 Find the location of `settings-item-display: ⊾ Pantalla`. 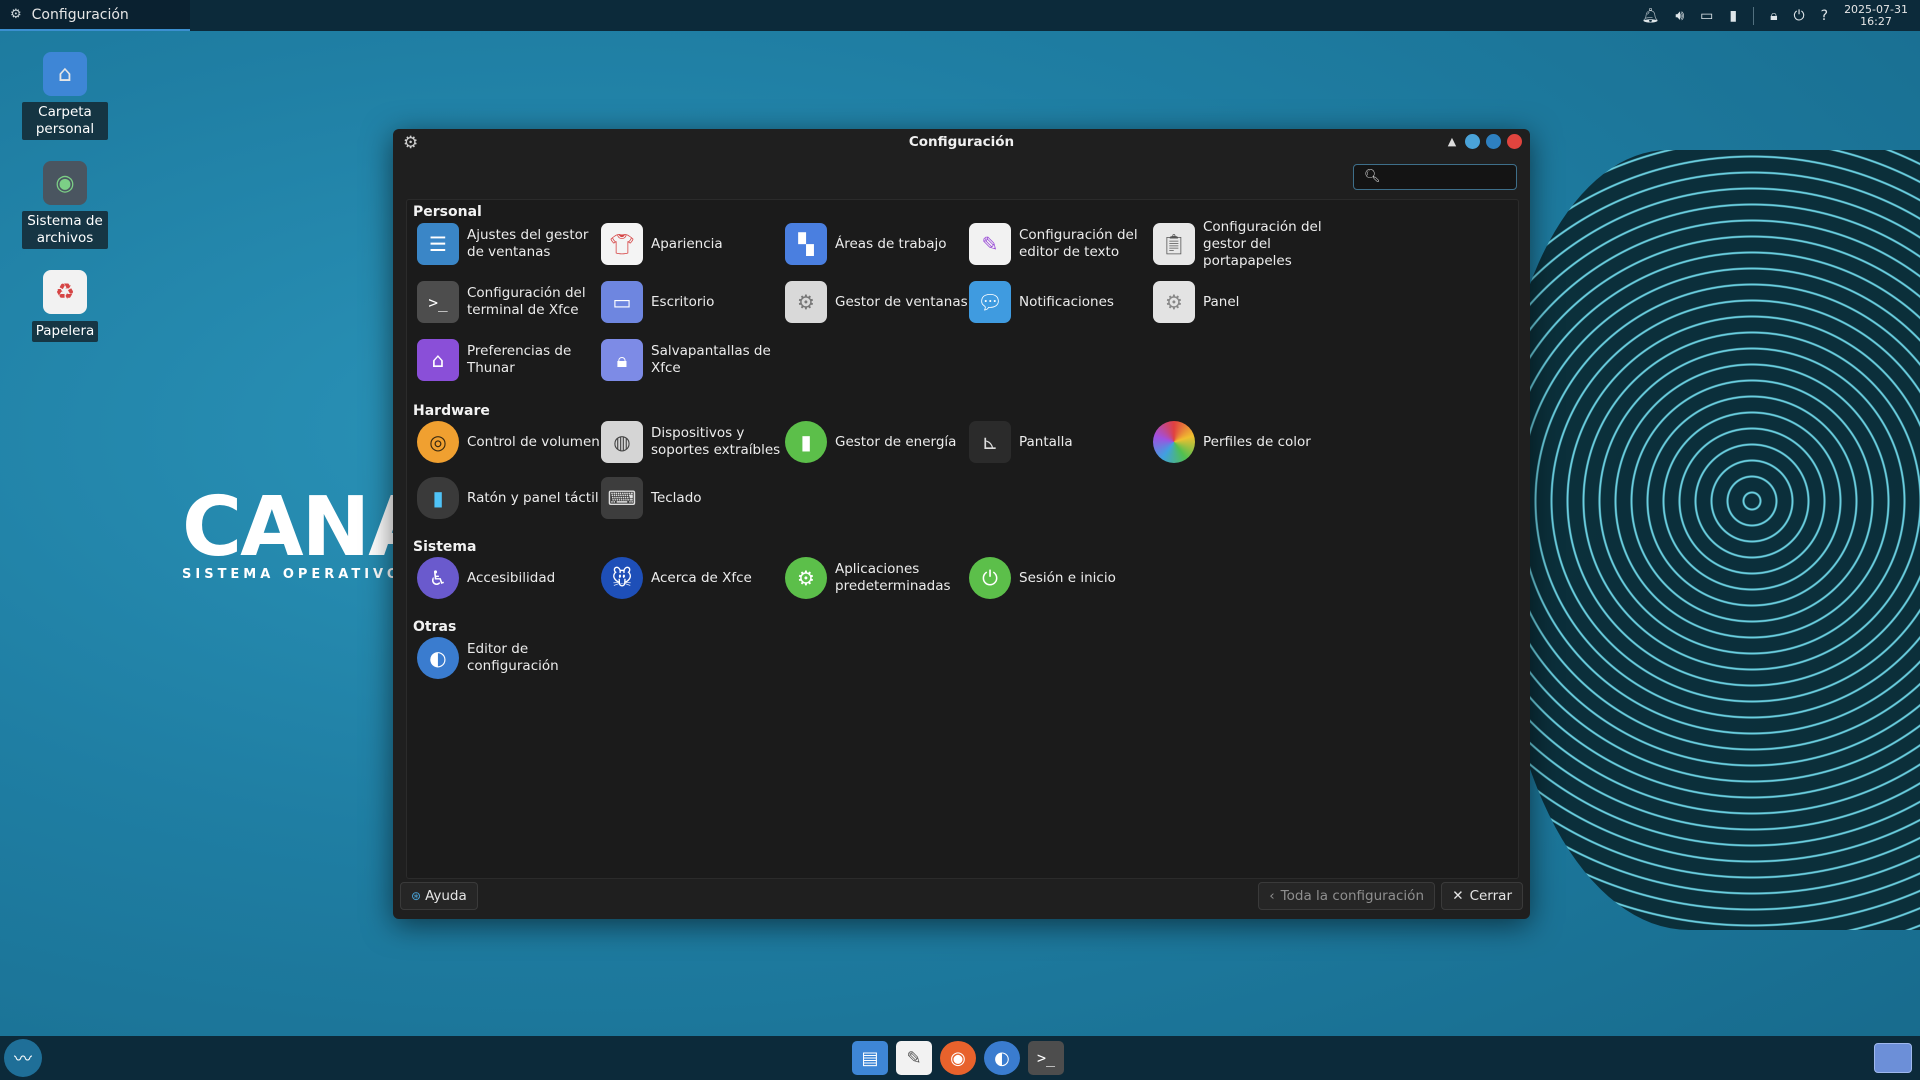

settings-item-display: ⊾ Pantalla is located at coordinates (1061, 442).